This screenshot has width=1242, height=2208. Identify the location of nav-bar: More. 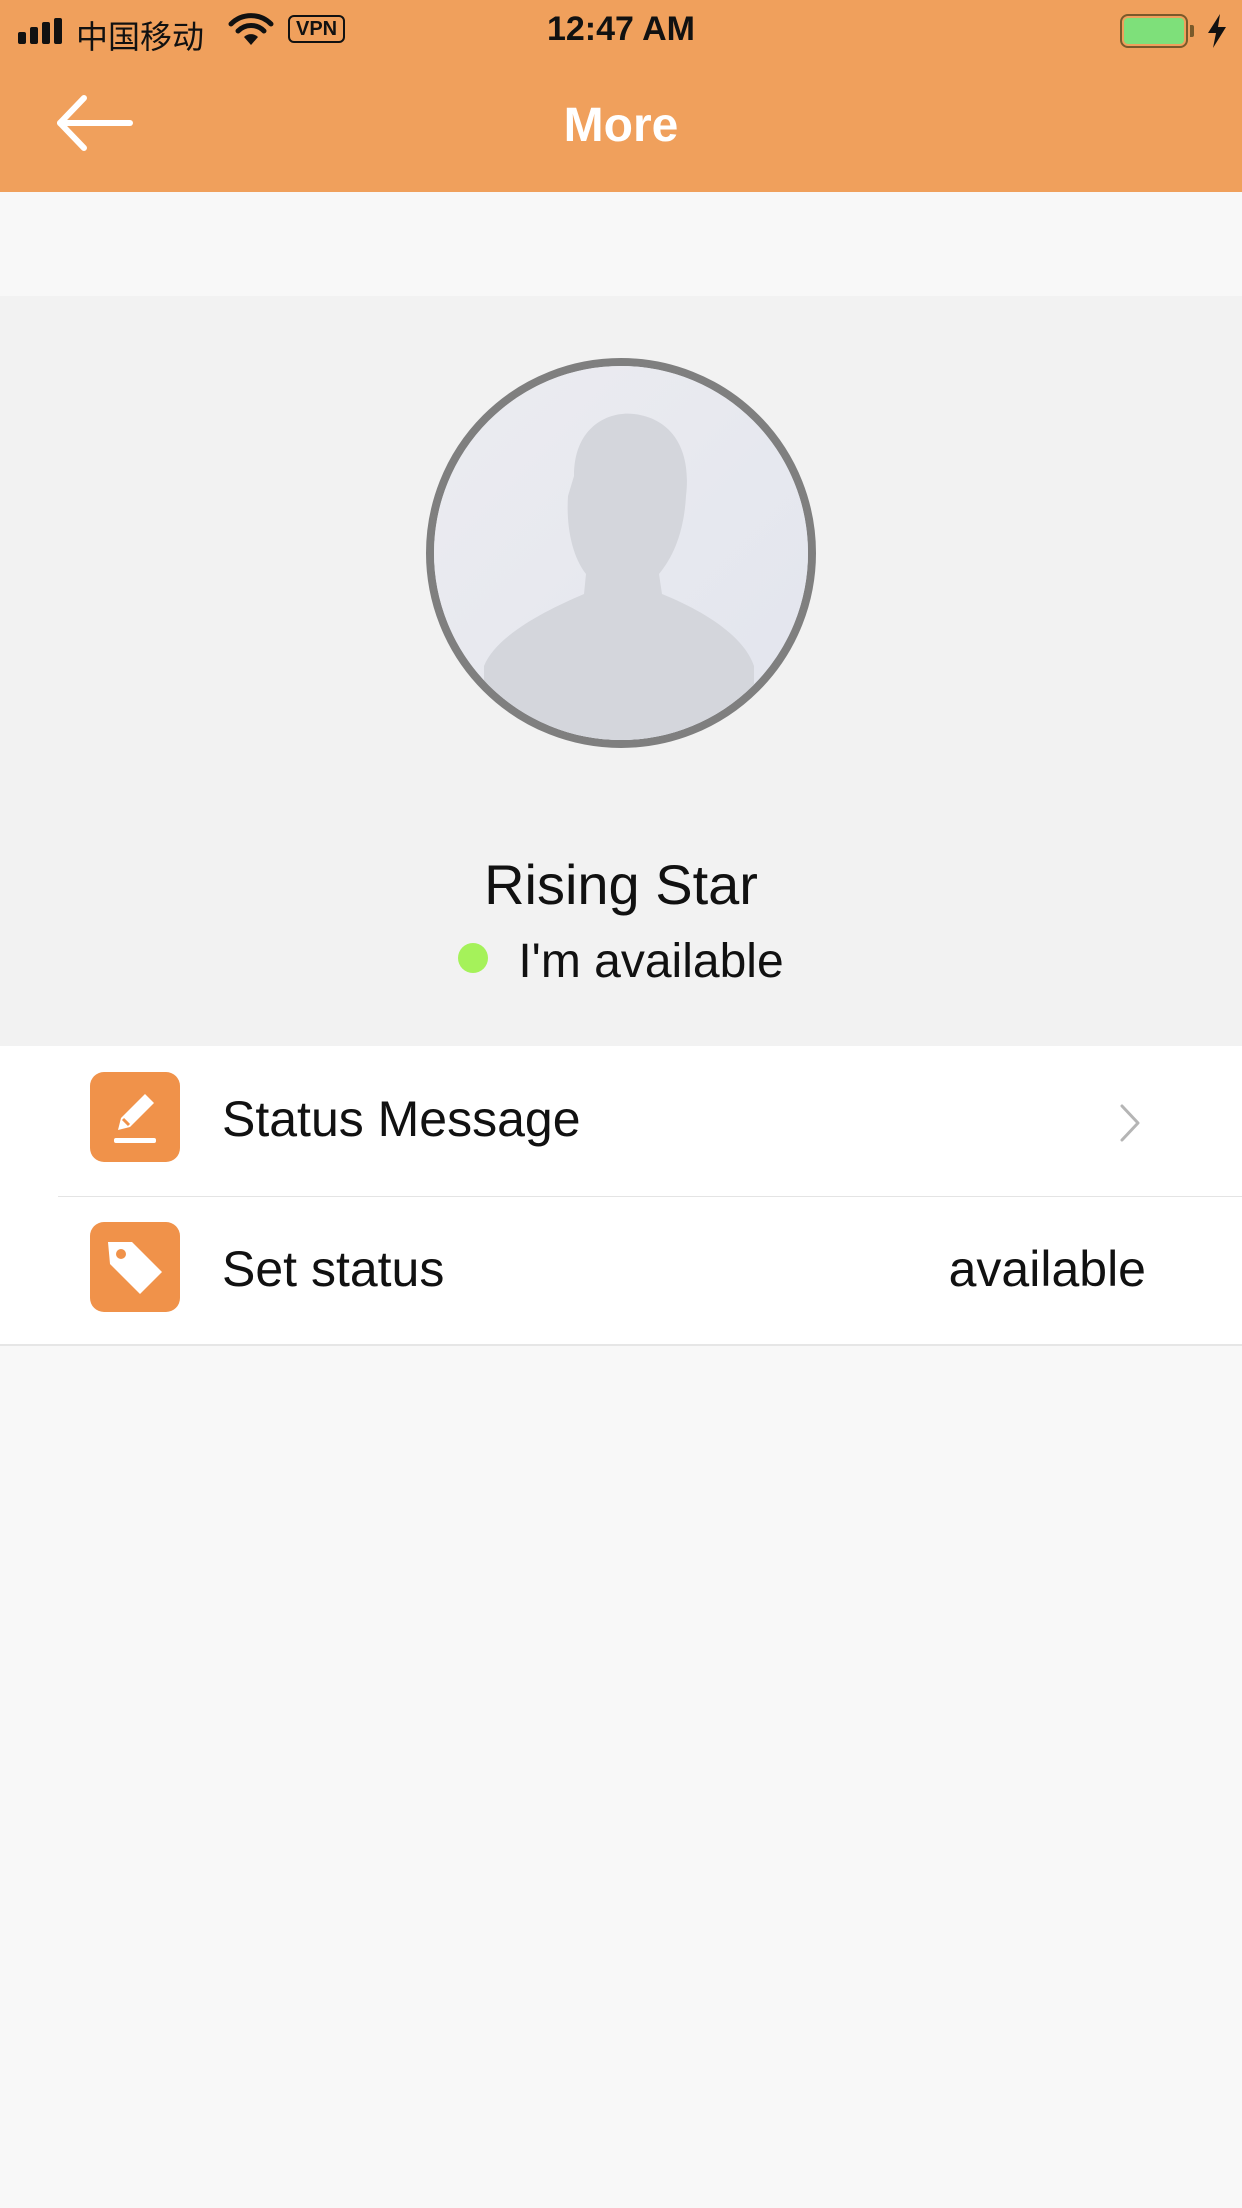
(621, 127).